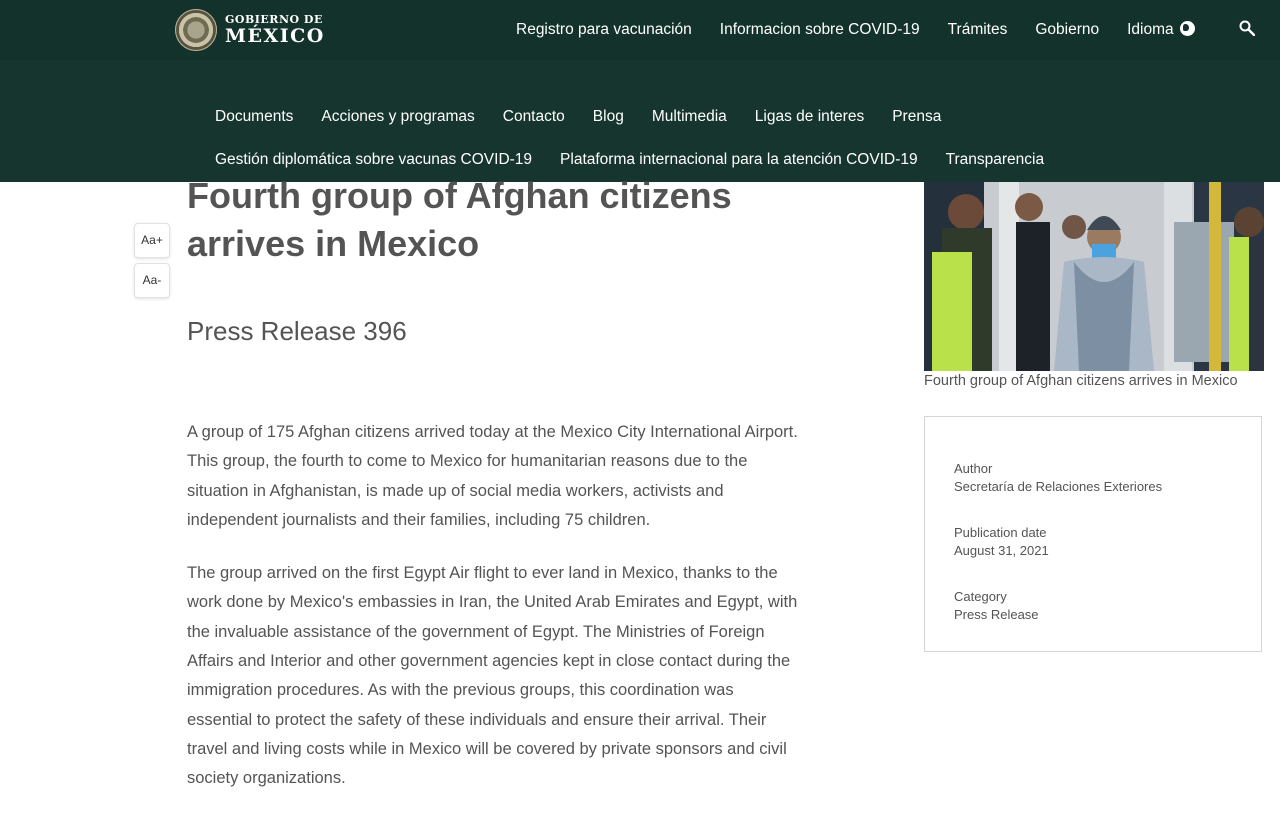  I want to click on metadata-date: Publication date August 31, 2021, so click(1001, 542).